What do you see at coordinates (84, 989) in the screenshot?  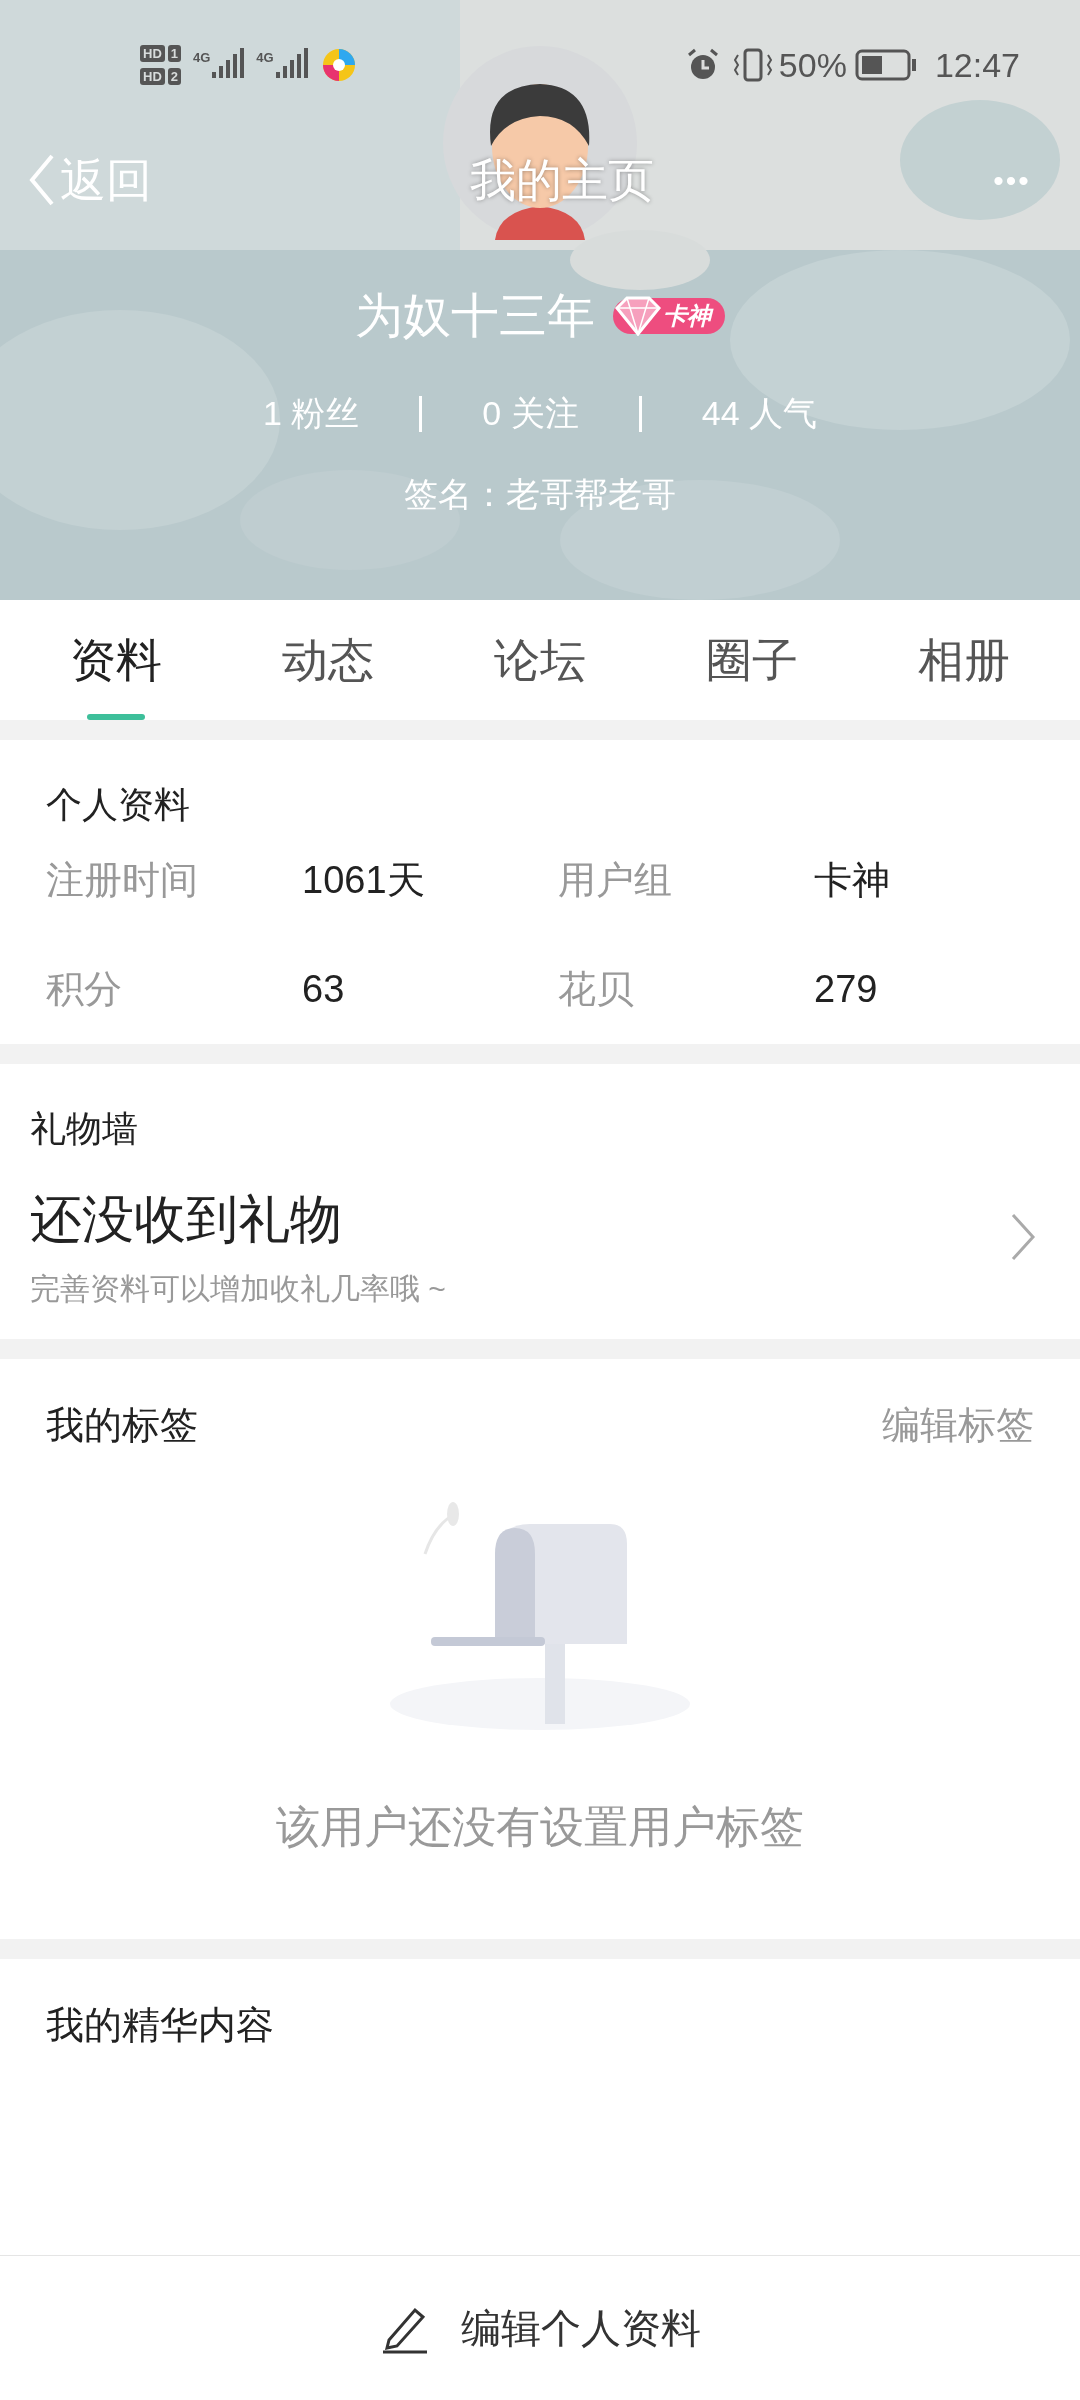 I see `field-label: 积分` at bounding box center [84, 989].